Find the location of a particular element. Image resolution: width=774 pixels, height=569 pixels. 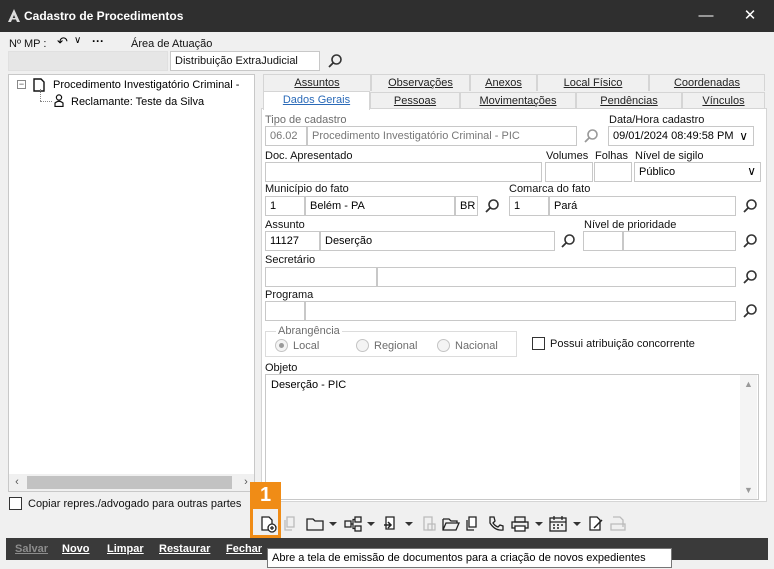

radio-local-label: Local is located at coordinates (306, 346).